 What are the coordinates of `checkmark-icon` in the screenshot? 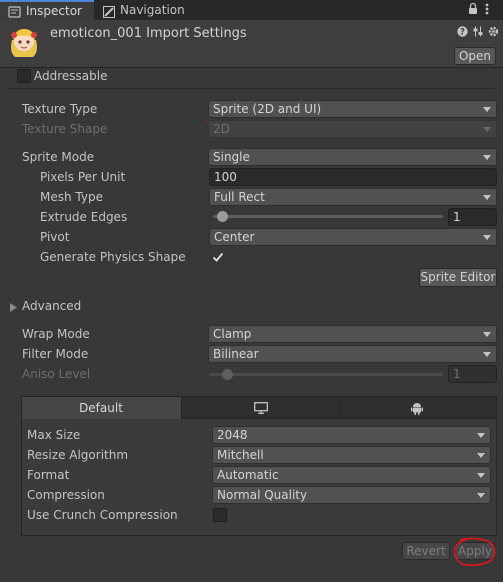 It's located at (218, 257).